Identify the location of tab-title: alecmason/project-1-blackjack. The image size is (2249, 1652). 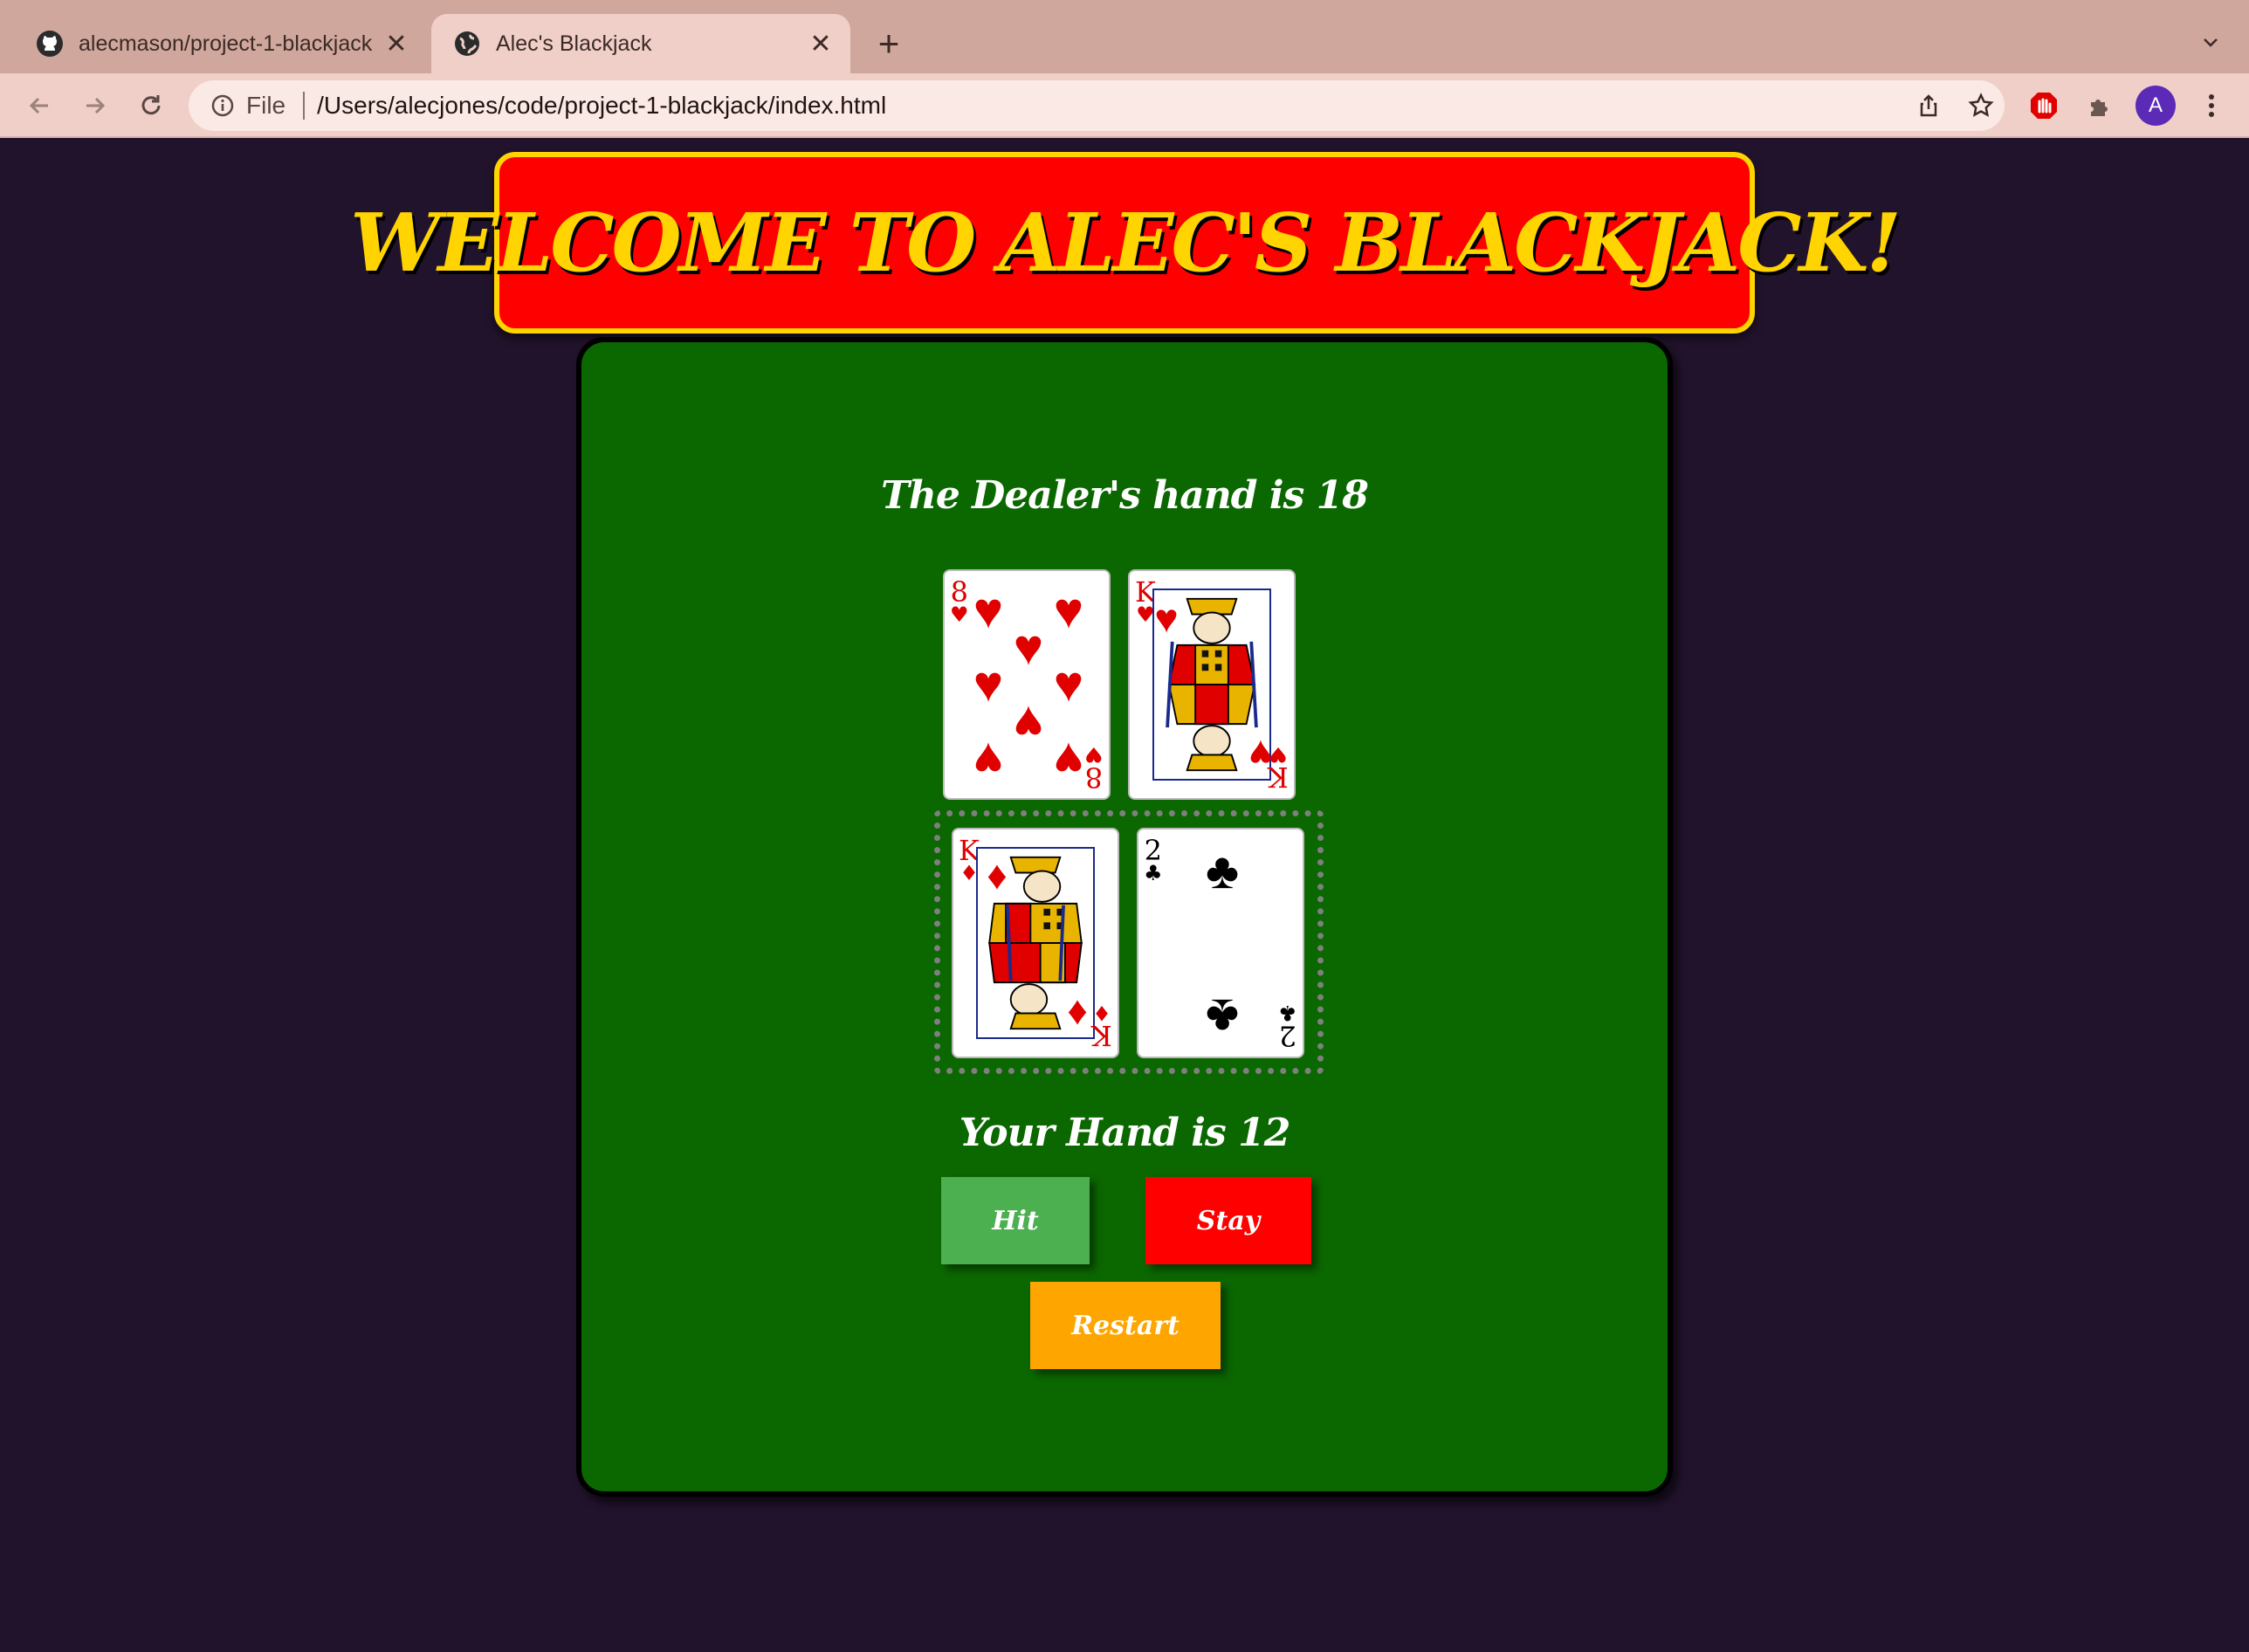
(226, 43).